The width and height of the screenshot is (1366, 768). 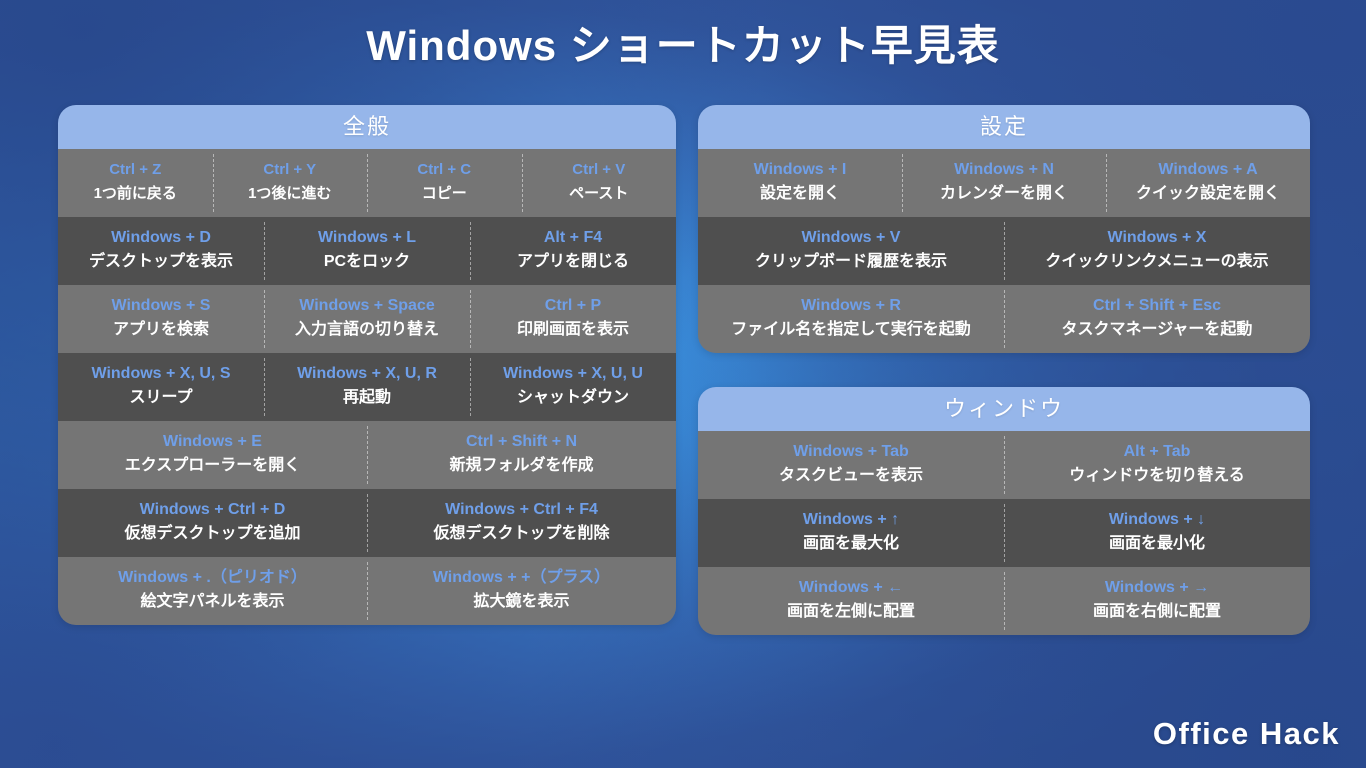 What do you see at coordinates (599, 169) in the screenshot?
I see `shortcut-keys: Ctrl + V` at bounding box center [599, 169].